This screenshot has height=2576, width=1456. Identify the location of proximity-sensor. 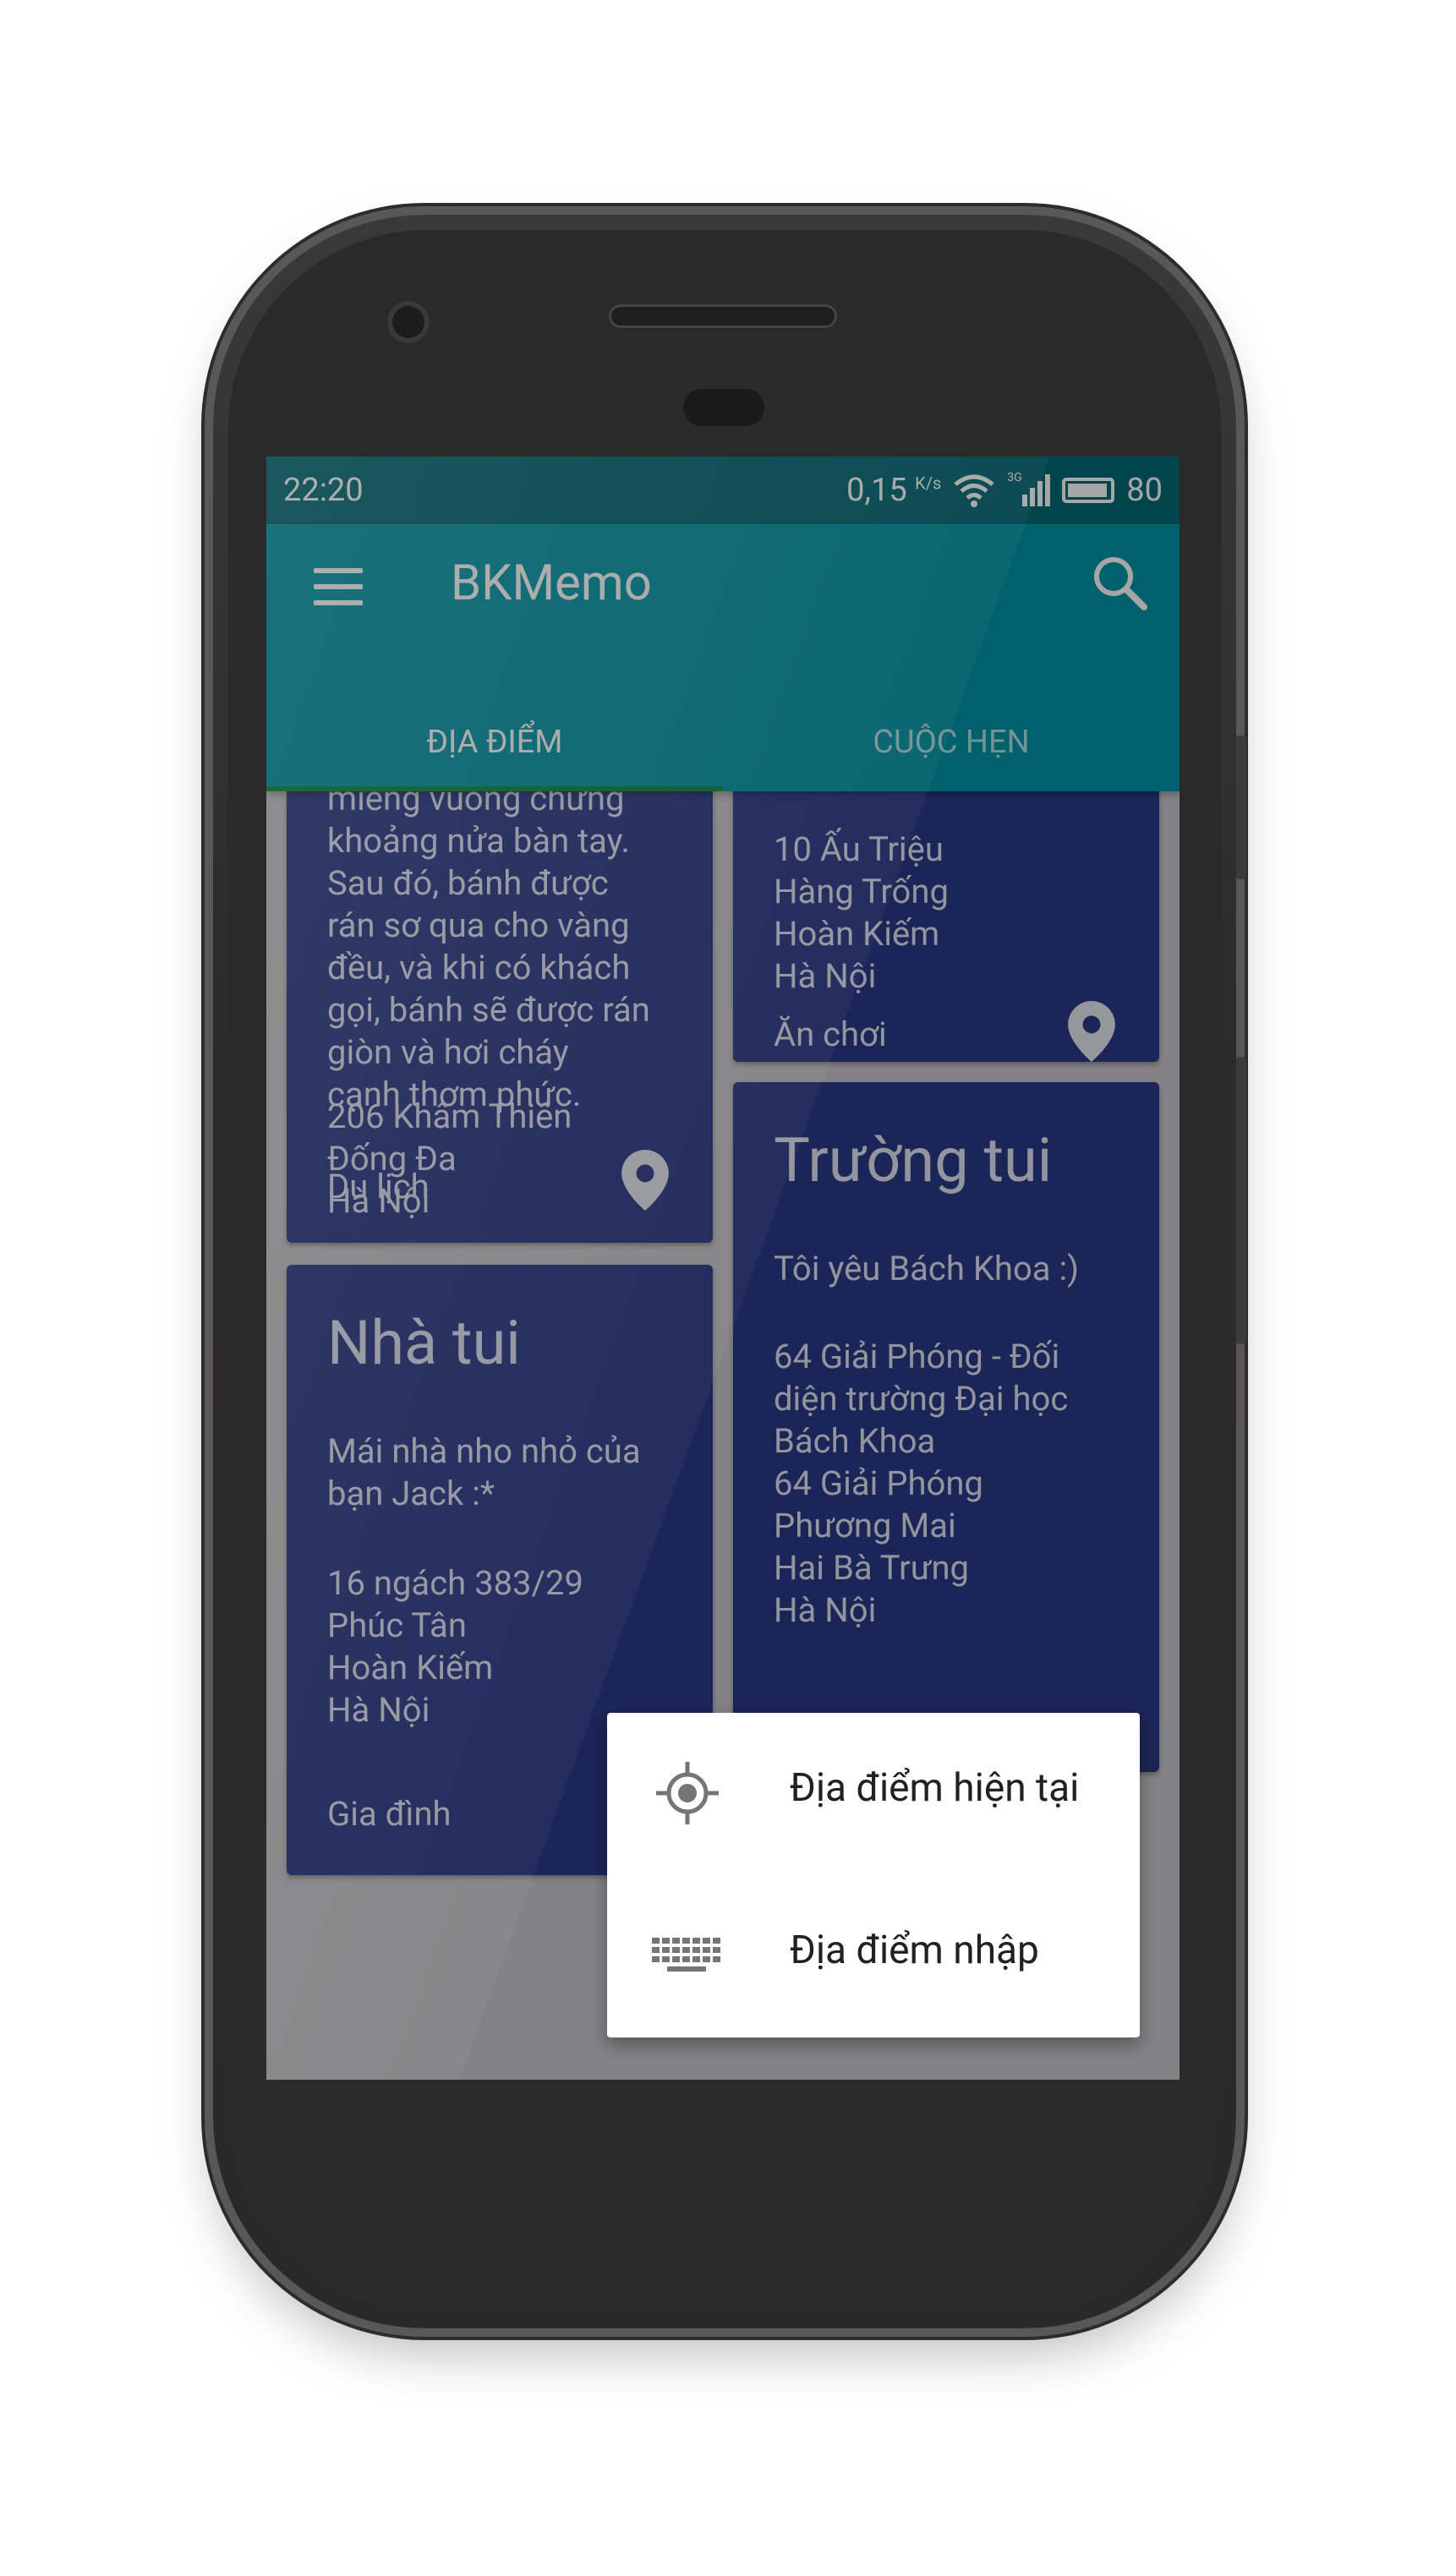
(724, 407).